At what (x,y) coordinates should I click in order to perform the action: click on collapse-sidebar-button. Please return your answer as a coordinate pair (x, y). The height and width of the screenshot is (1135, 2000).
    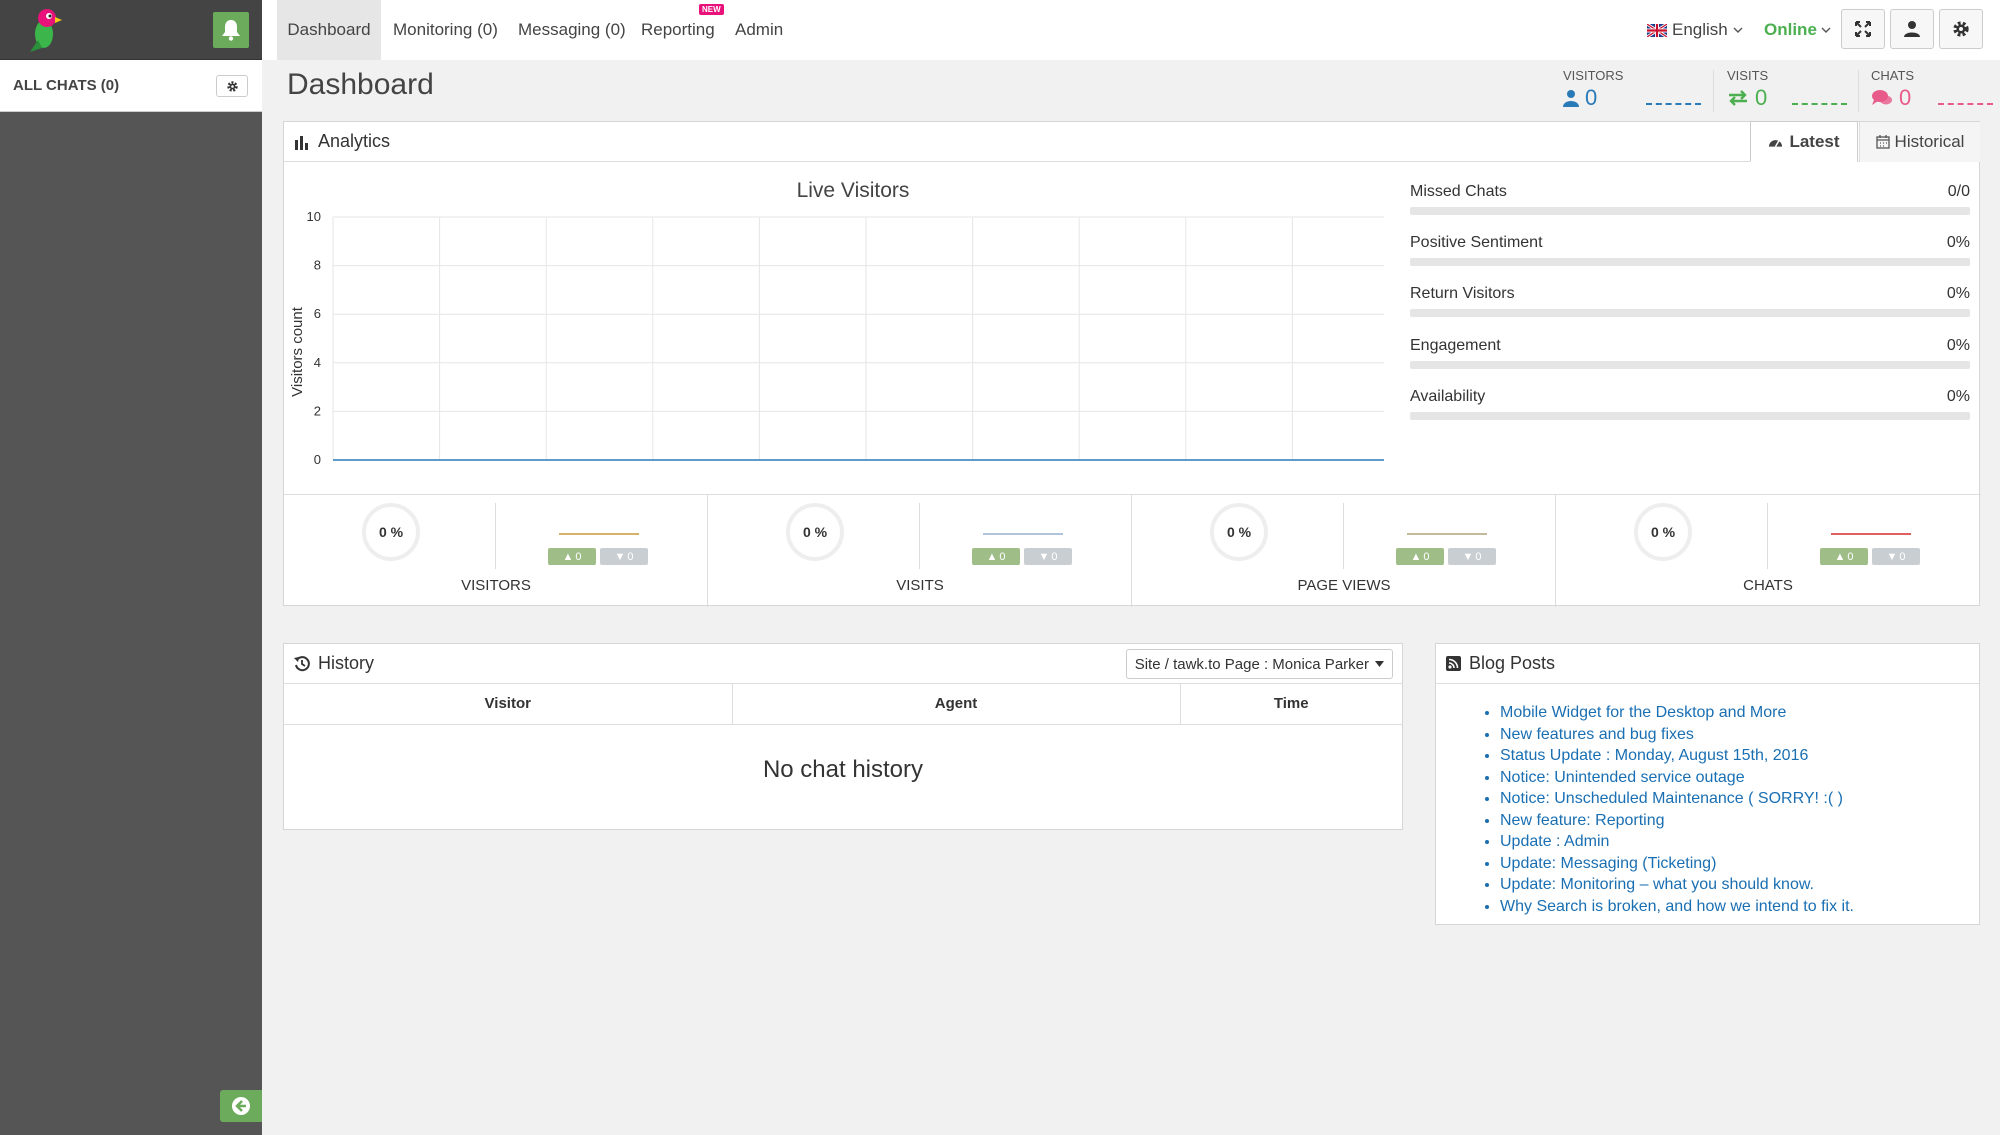
    Looking at the image, I should click on (241, 1106).